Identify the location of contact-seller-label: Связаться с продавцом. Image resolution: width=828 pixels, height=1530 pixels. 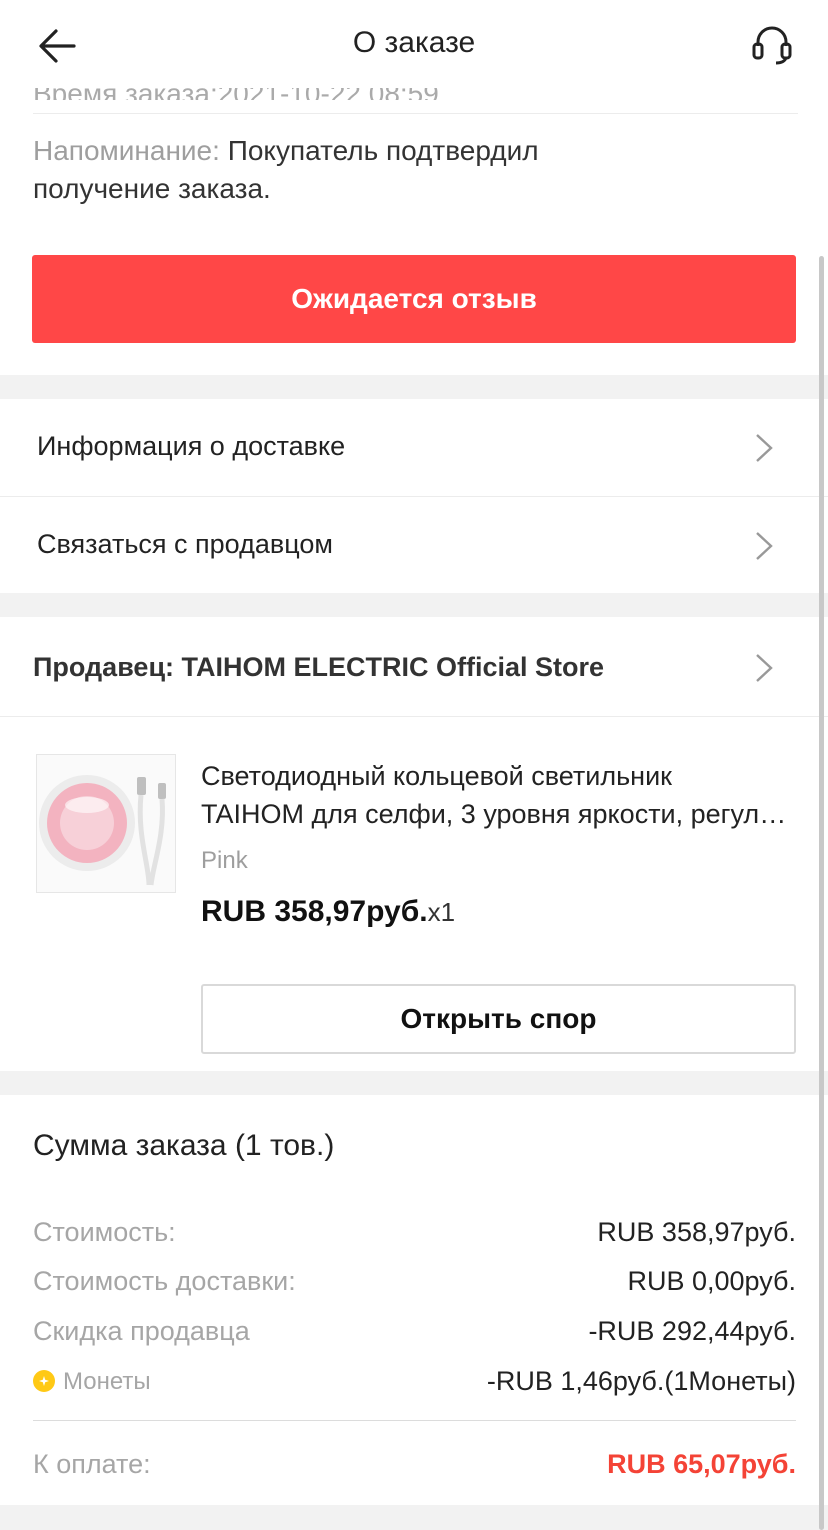
(185, 544).